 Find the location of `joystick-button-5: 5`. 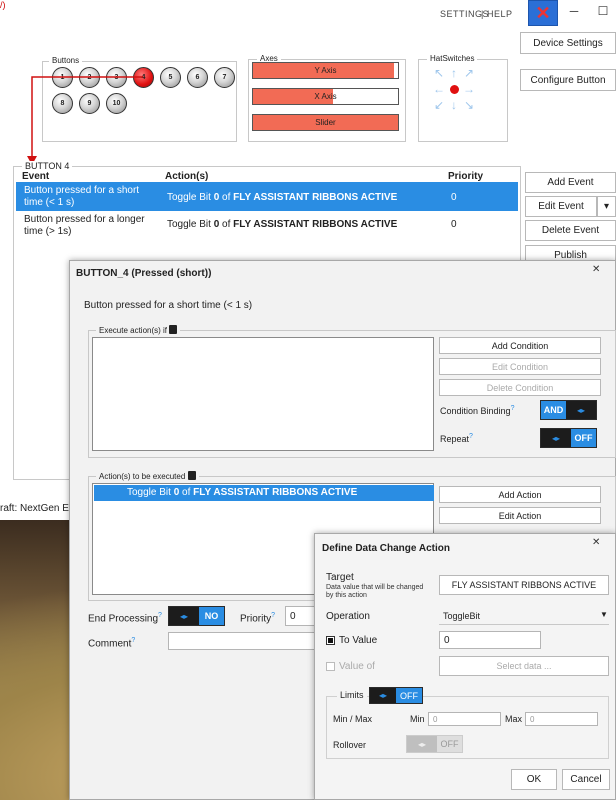

joystick-button-5: 5 is located at coordinates (170, 77).